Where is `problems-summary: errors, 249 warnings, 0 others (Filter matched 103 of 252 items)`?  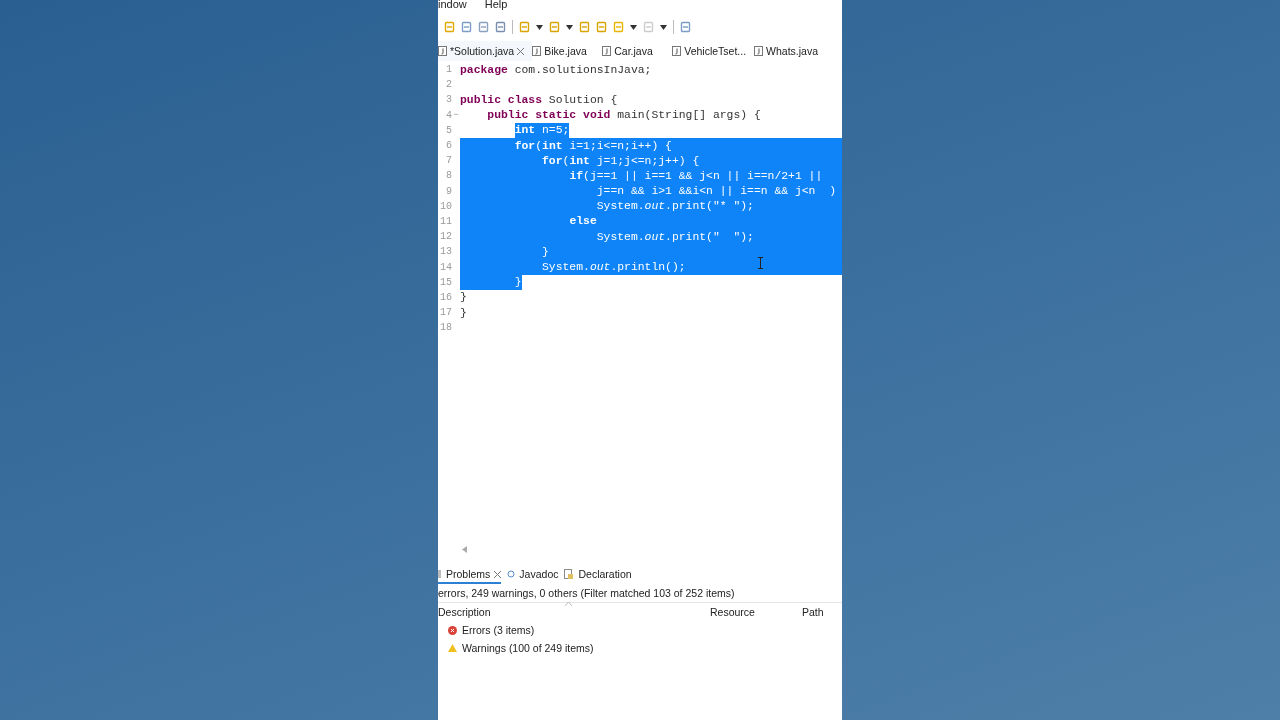
problems-summary: errors, 249 warnings, 0 others (Filter matched 103 of 252 items) is located at coordinates (640, 593).